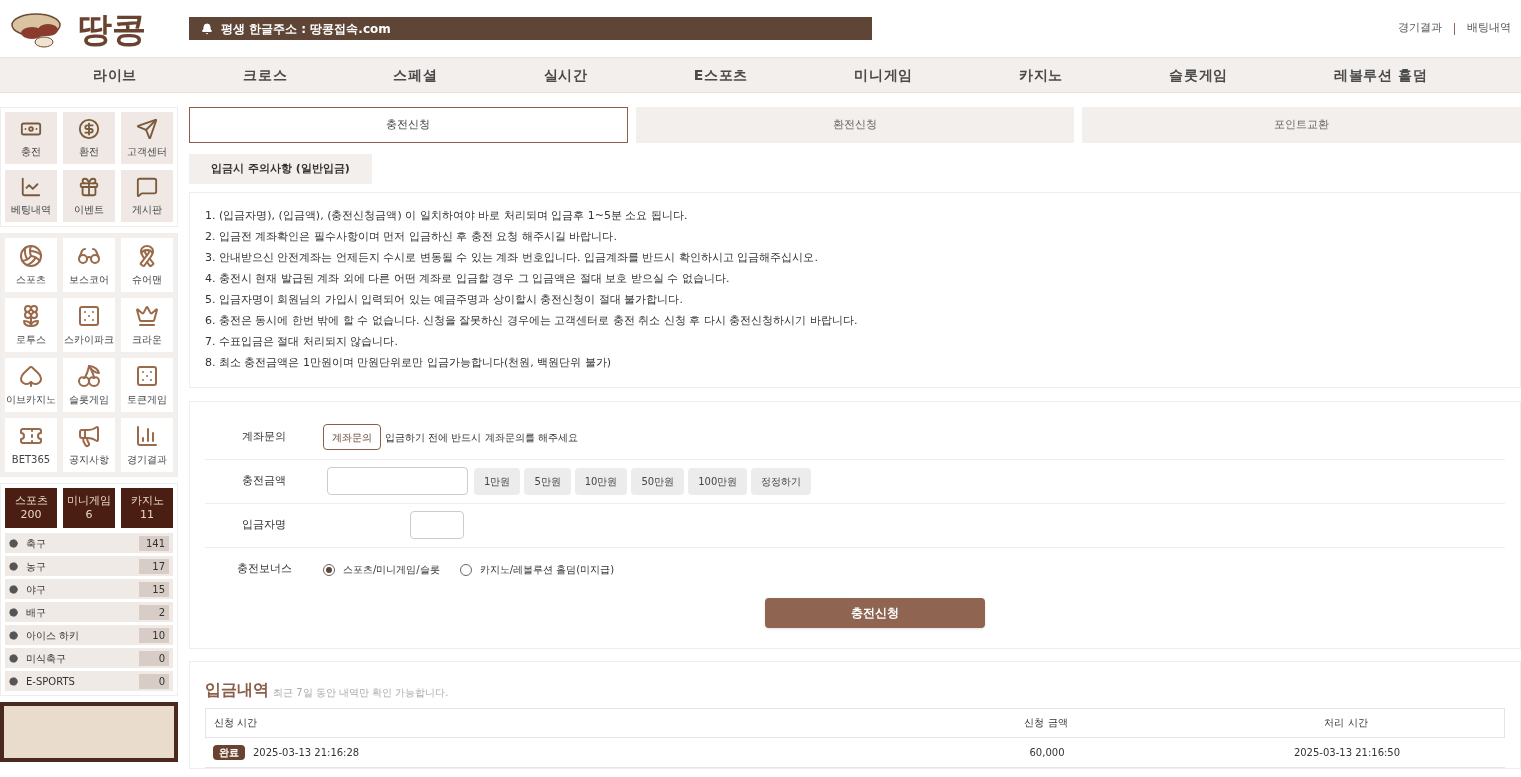 The width and height of the screenshot is (1521, 777). Describe the element at coordinates (409, 363) in the screenshot. I see `notice-line: 8. 최소 충전금액은 1만원이며 만원단위로만 입금가능합니다(천원, 백원단위 불가)` at that location.